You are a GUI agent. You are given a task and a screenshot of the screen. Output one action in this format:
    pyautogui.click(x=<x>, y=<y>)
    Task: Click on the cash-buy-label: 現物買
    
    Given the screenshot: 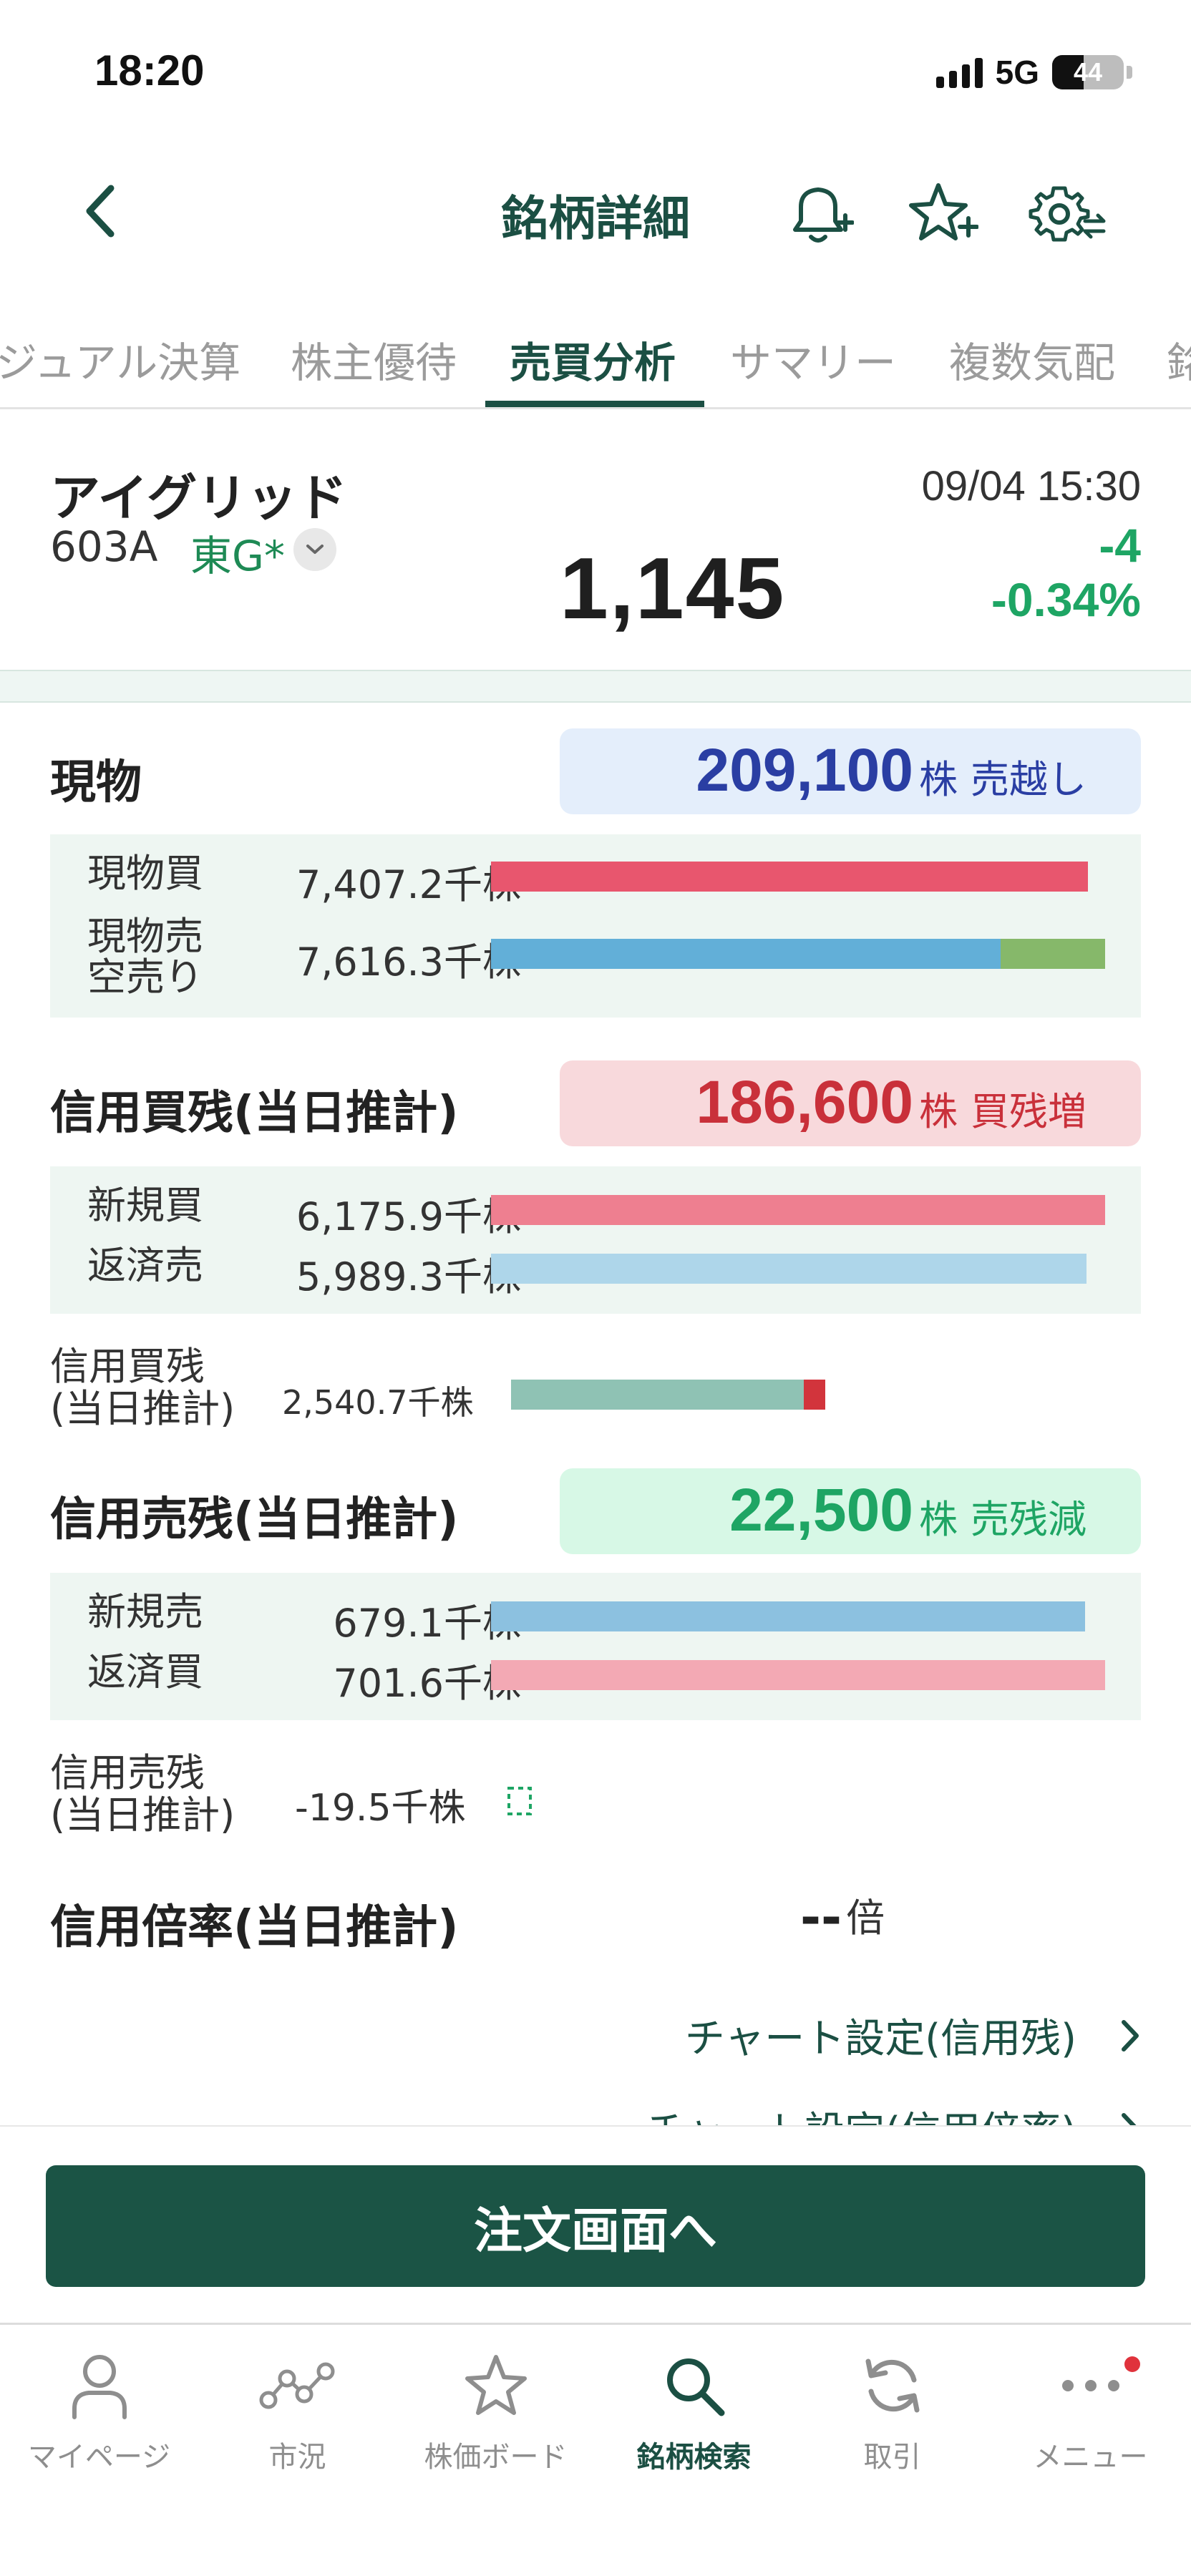 What is the action you would take?
    pyautogui.click(x=145, y=873)
    